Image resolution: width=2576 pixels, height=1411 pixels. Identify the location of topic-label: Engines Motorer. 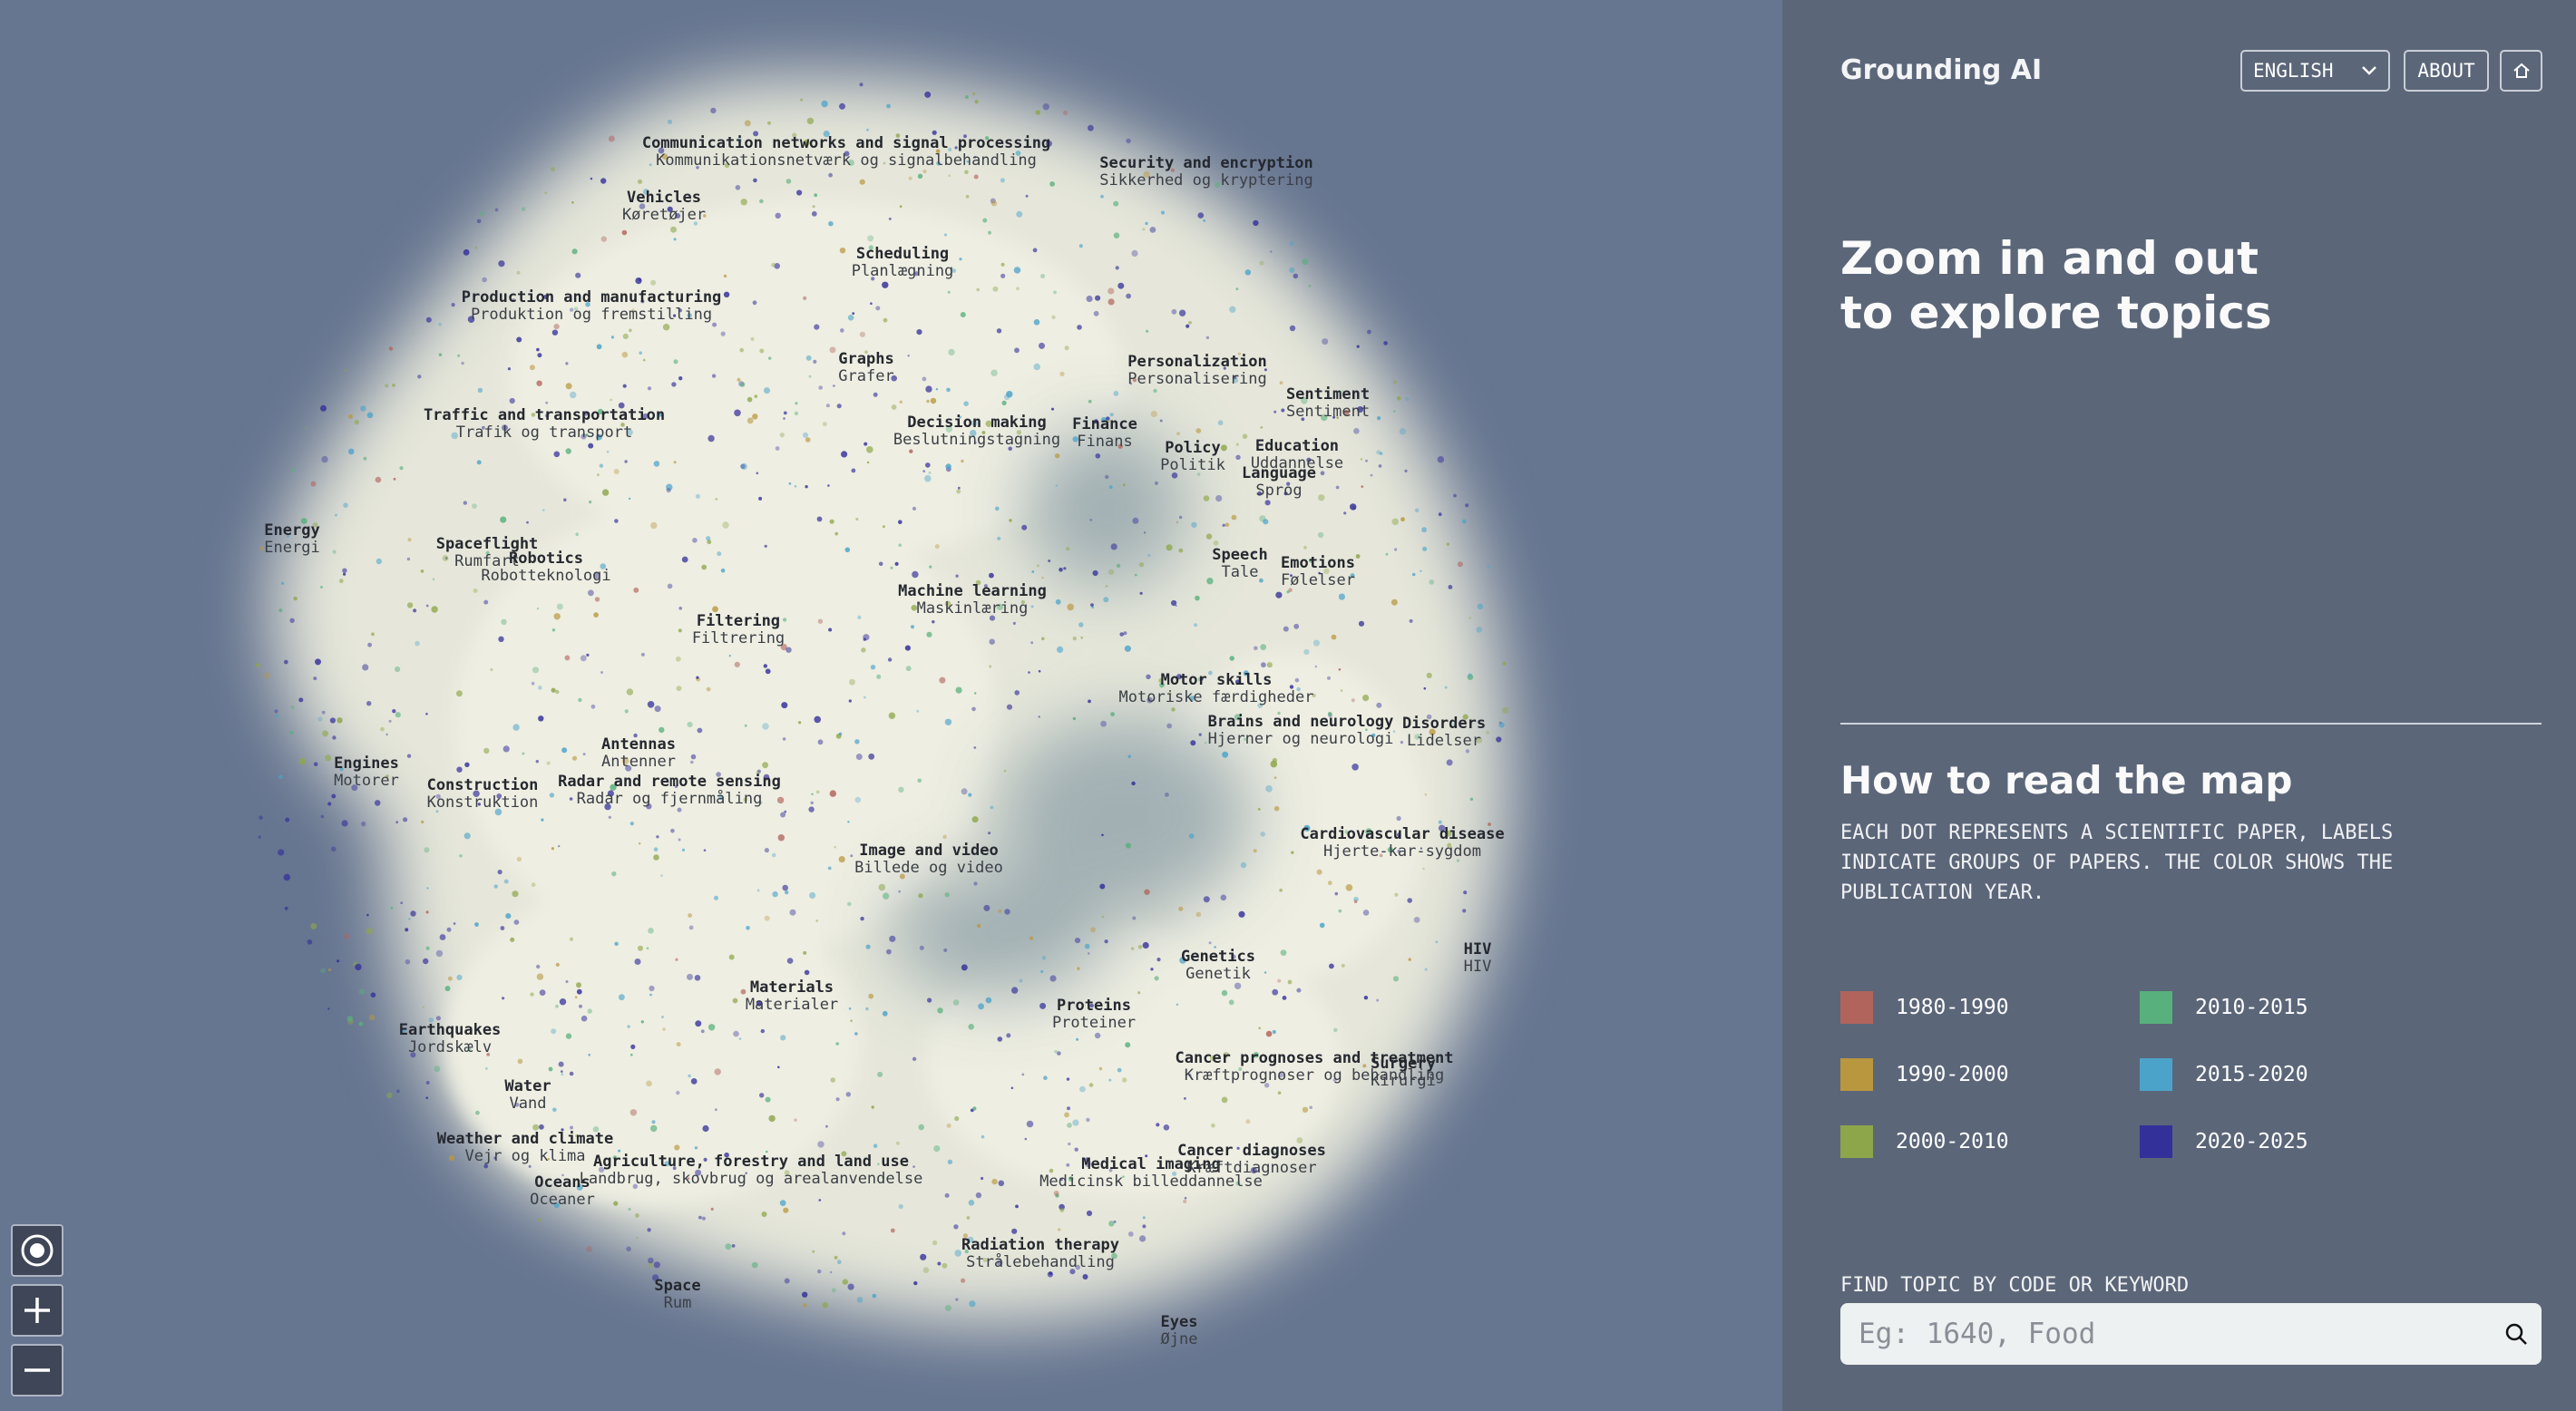
(366, 772).